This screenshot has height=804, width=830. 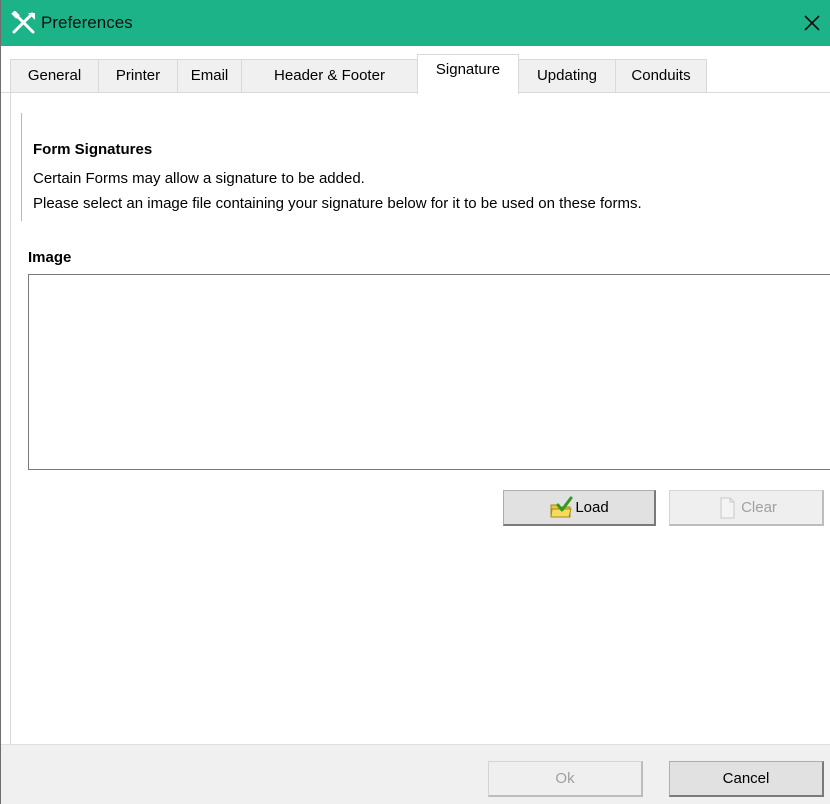 I want to click on close-icon, so click(x=812, y=23).